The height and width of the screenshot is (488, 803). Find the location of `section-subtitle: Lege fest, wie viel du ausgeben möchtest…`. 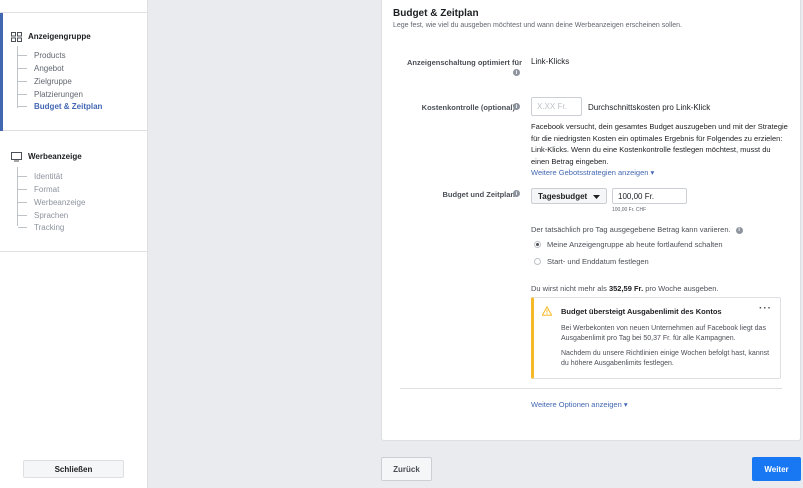

section-subtitle: Lege fest, wie viel du ausgeben möchtest… is located at coordinates (538, 25).